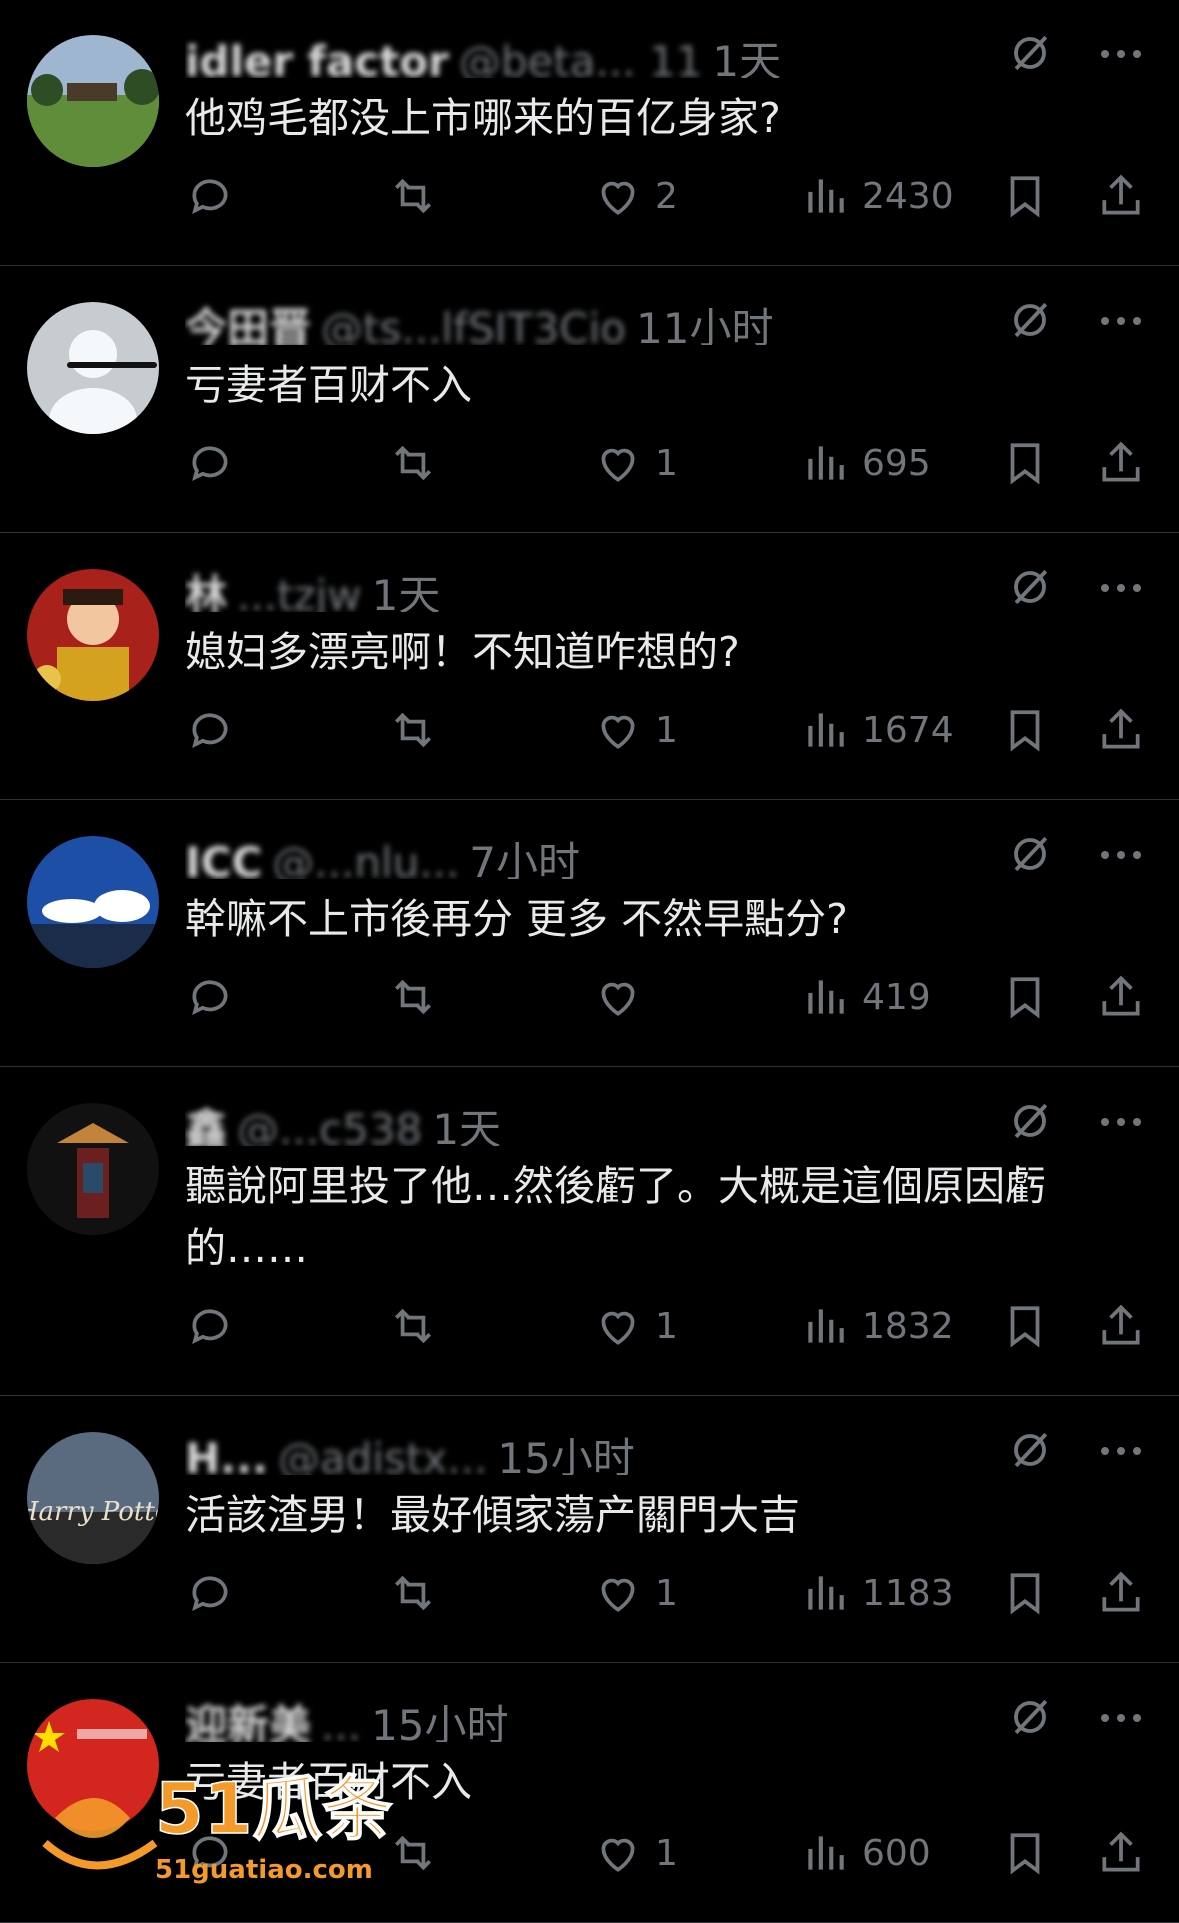 The image size is (1179, 1923). Describe the element at coordinates (865, 1853) in the screenshot. I see `views-button: 600` at that location.